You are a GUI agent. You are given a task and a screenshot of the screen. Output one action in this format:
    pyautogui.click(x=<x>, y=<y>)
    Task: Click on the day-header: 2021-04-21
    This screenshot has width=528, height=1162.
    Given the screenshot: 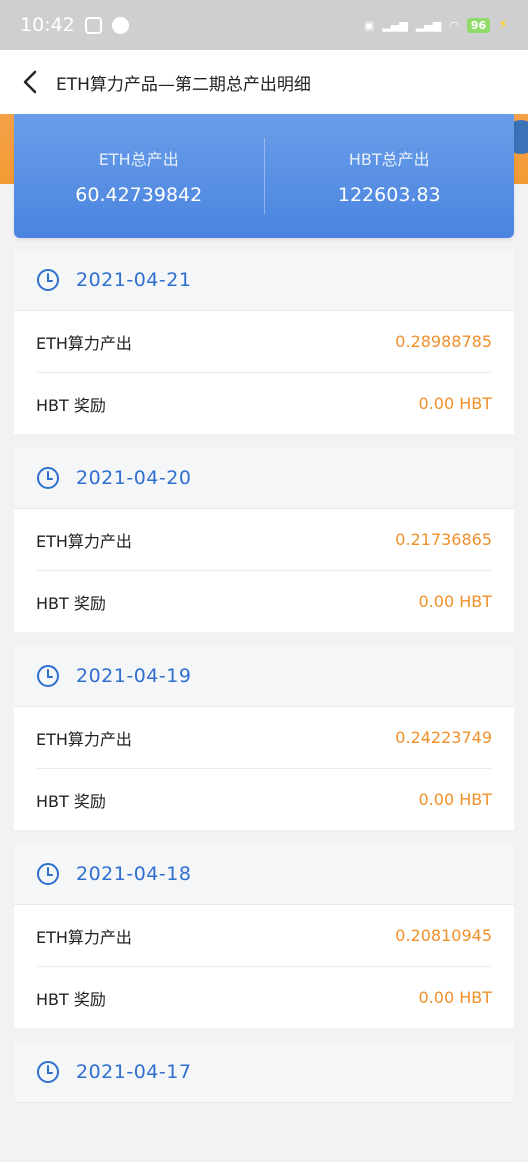 What is the action you would take?
    pyautogui.click(x=264, y=280)
    